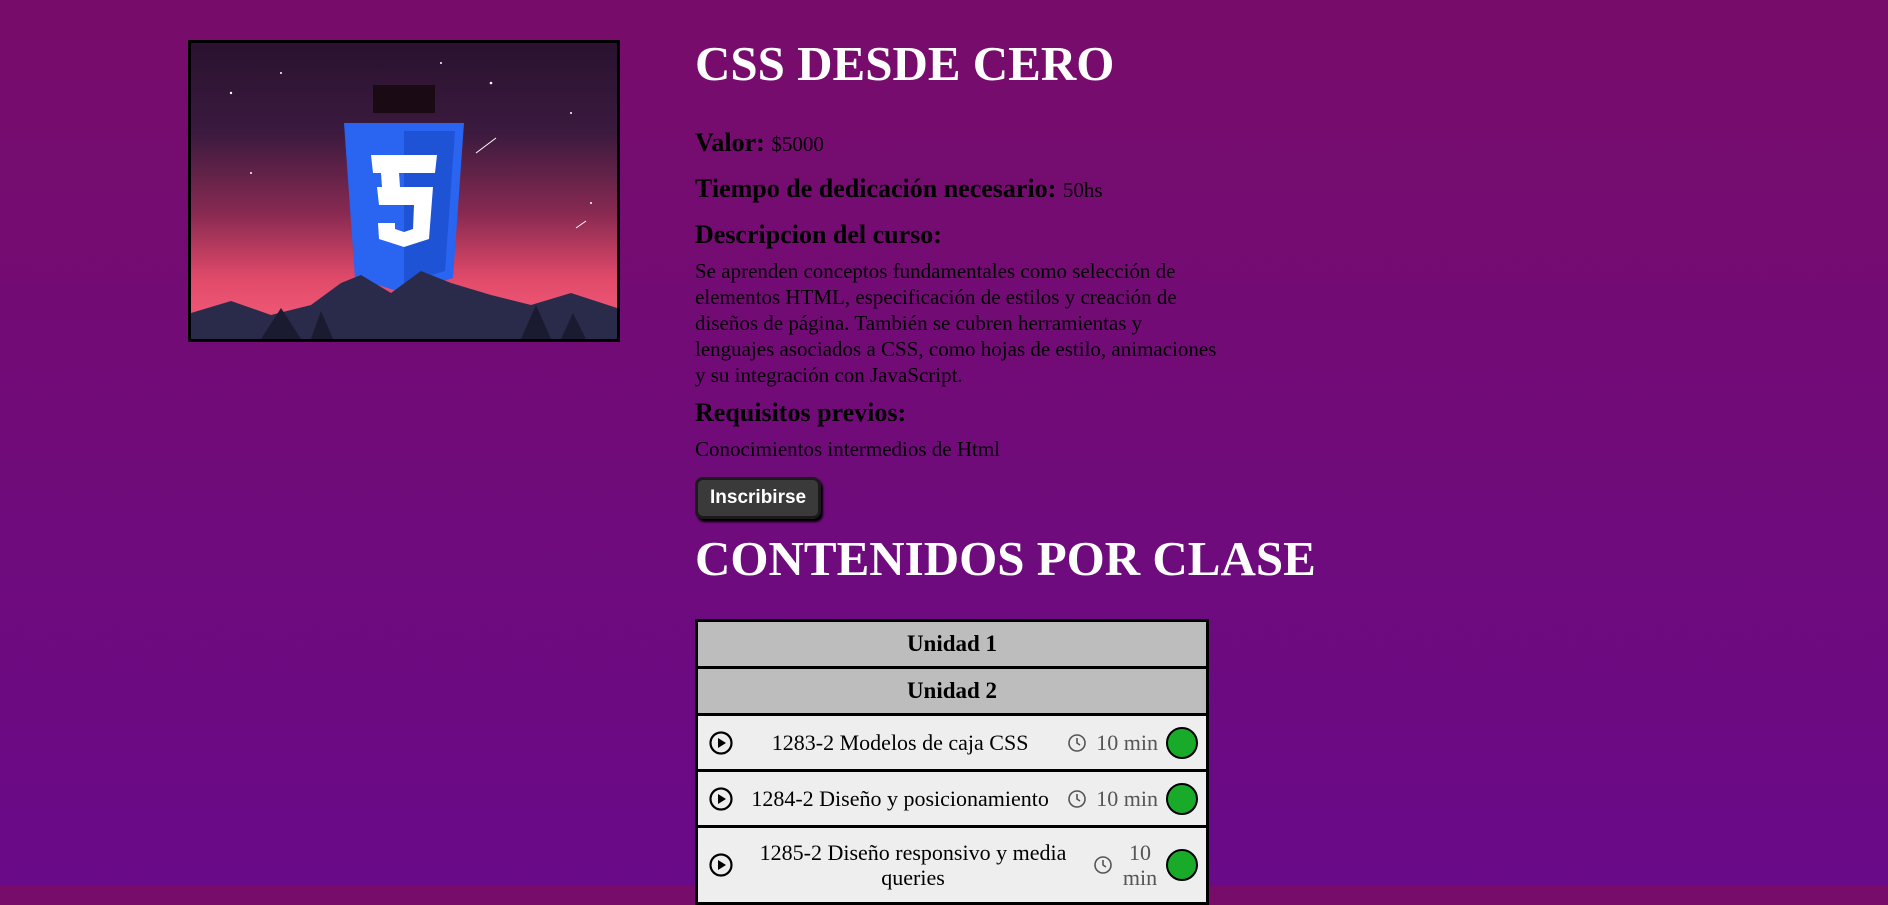 The width and height of the screenshot is (1888, 905). What do you see at coordinates (952, 692) in the screenshot?
I see `unit-header: Unidad 2` at bounding box center [952, 692].